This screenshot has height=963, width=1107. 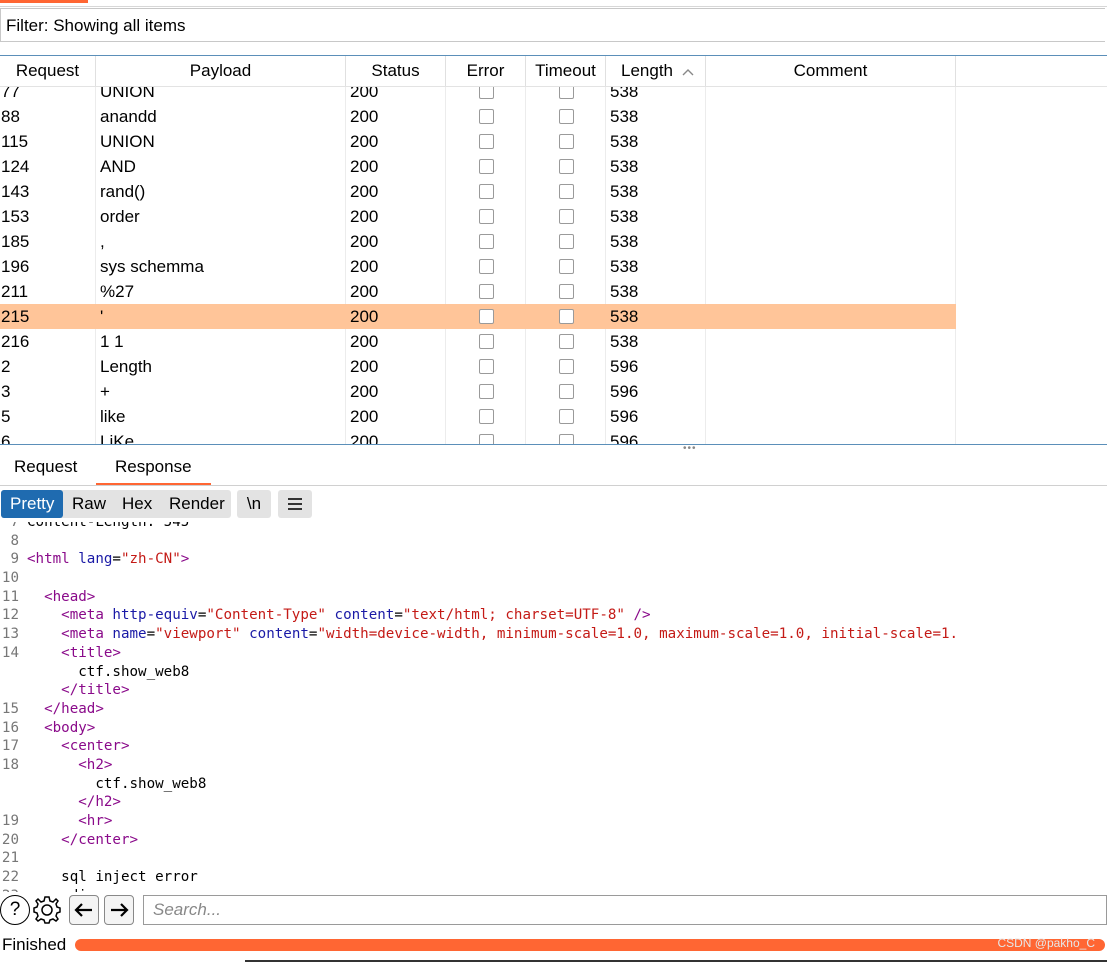 What do you see at coordinates (553, 653) in the screenshot?
I see `code-line: 14 <title>` at bounding box center [553, 653].